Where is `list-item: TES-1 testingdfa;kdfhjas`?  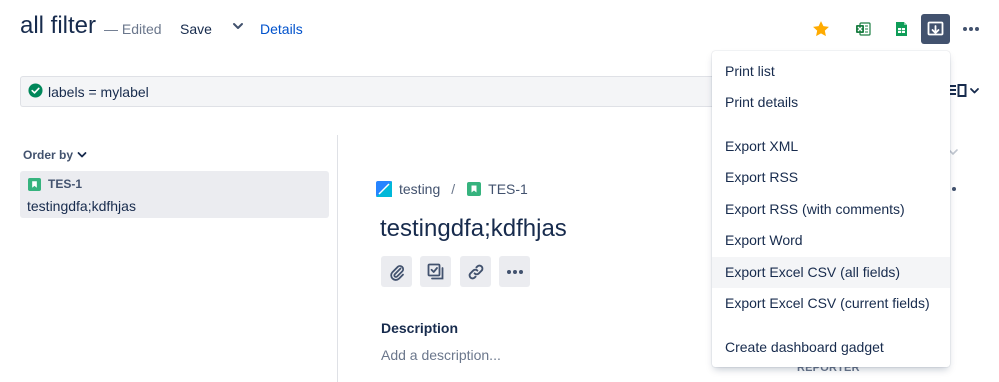 list-item: TES-1 testingdfa;kdfhjas is located at coordinates (174, 194).